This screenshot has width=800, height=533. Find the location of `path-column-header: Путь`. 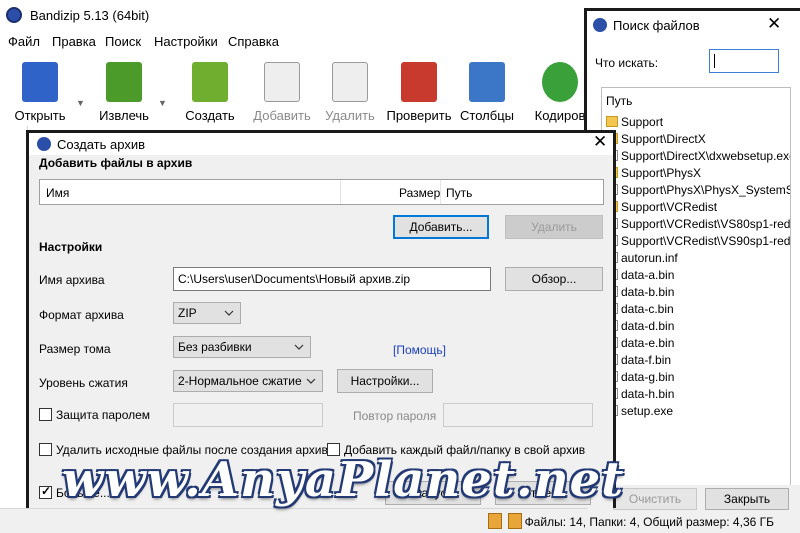

path-column-header: Путь is located at coordinates (619, 101).